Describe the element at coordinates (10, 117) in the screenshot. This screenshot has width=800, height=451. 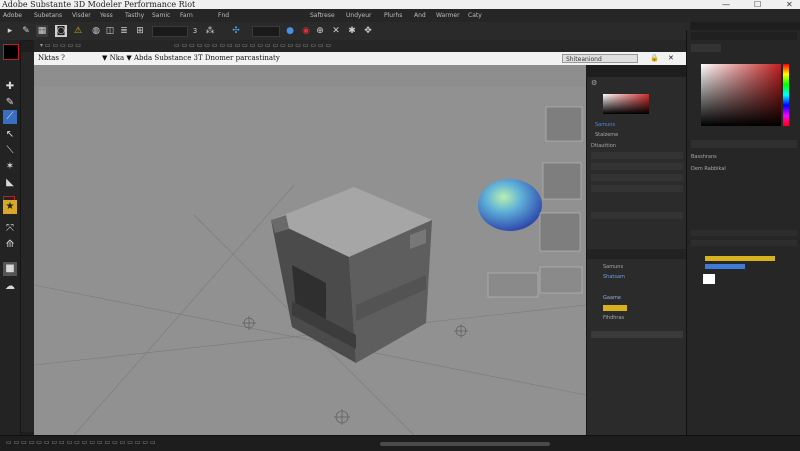
I see `brush-tool-icon: ⟋` at that location.